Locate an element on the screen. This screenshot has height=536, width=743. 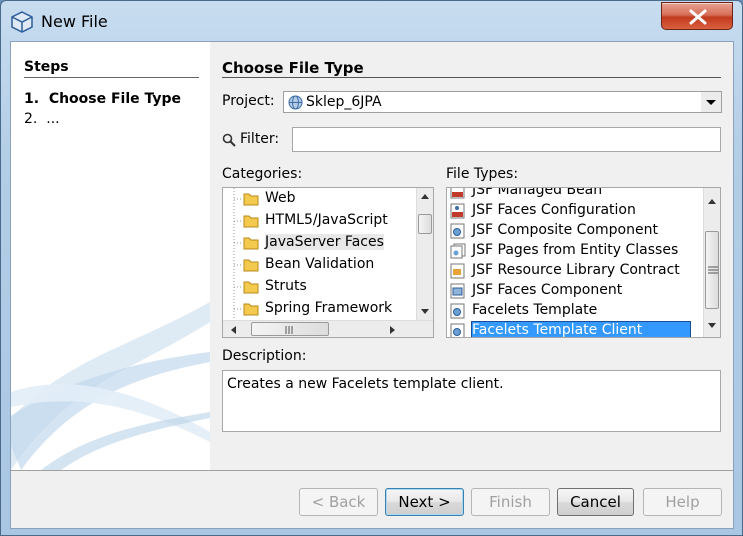
help-button: Help is located at coordinates (682, 502).